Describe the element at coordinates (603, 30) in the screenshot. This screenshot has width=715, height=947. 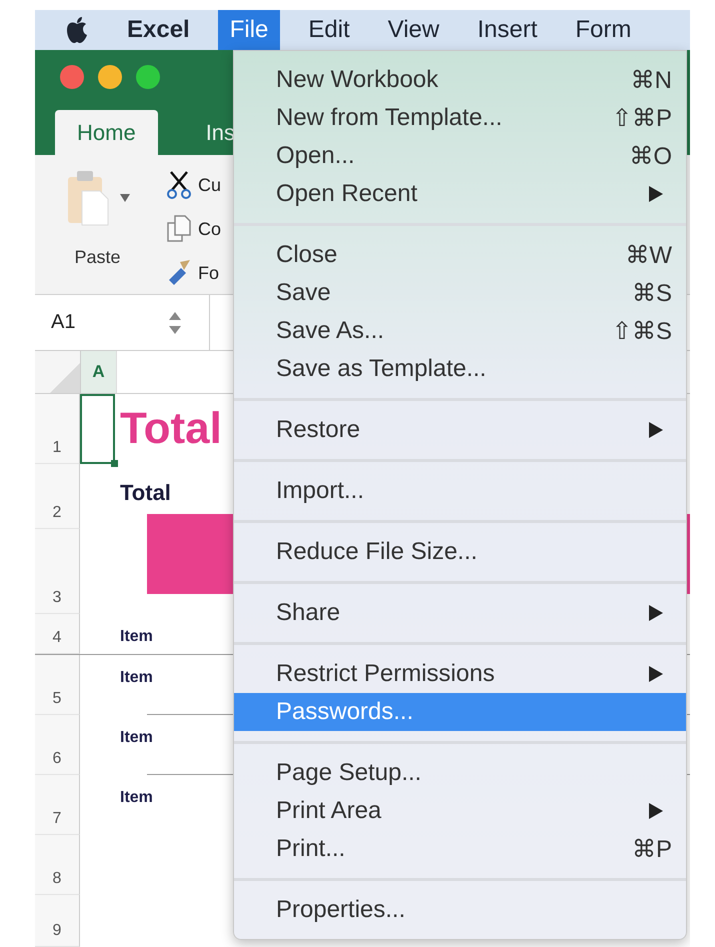
I see `menu-title: Form` at that location.